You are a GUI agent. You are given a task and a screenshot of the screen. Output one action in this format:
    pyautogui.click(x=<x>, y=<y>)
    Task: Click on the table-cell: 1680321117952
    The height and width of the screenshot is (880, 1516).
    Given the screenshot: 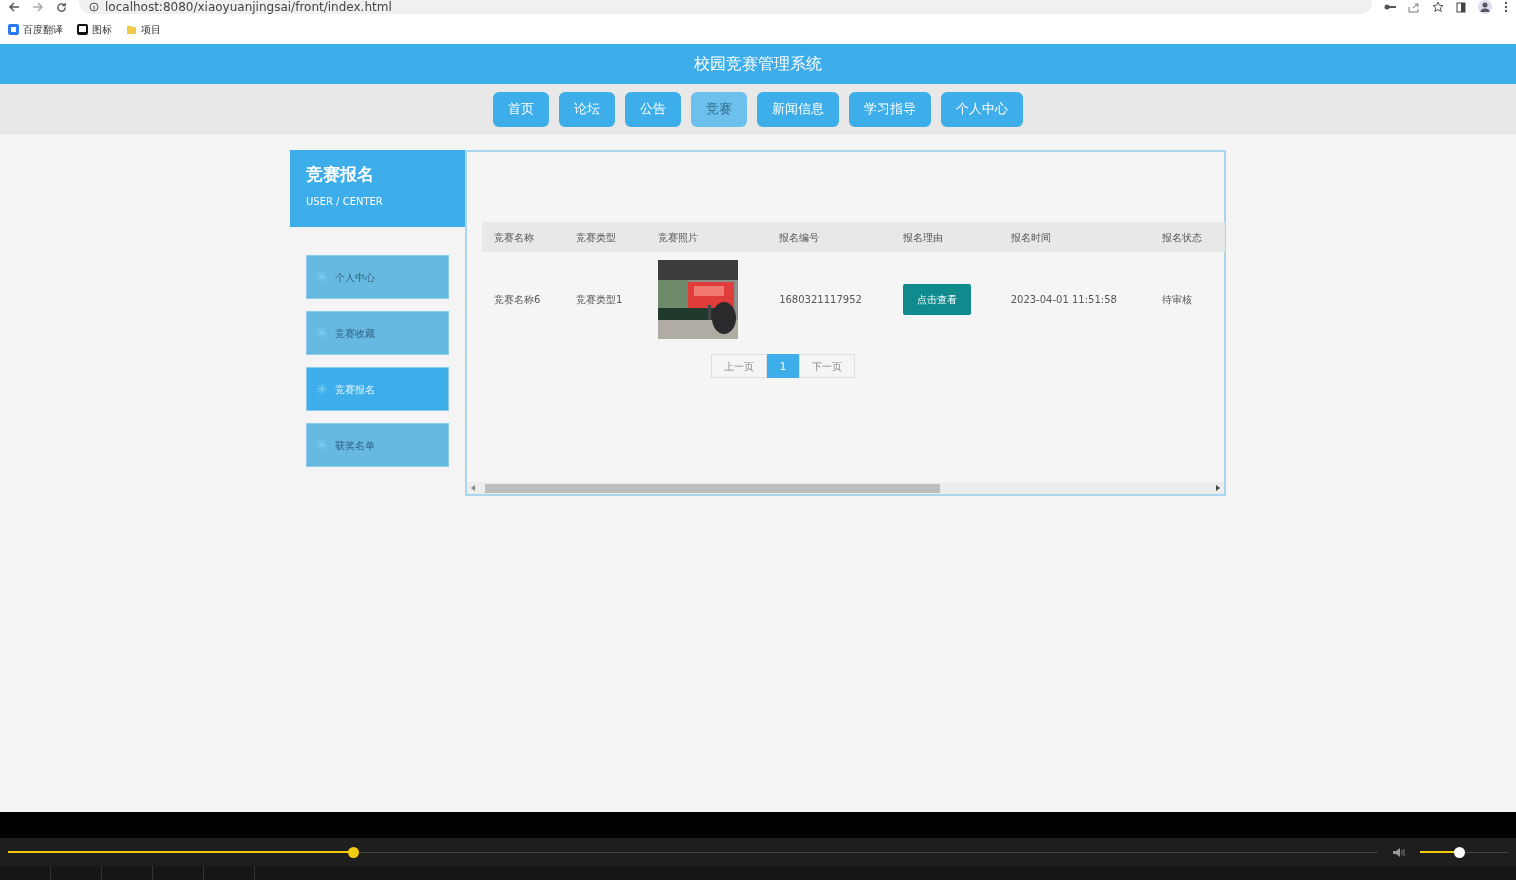 What is the action you would take?
    pyautogui.click(x=829, y=299)
    